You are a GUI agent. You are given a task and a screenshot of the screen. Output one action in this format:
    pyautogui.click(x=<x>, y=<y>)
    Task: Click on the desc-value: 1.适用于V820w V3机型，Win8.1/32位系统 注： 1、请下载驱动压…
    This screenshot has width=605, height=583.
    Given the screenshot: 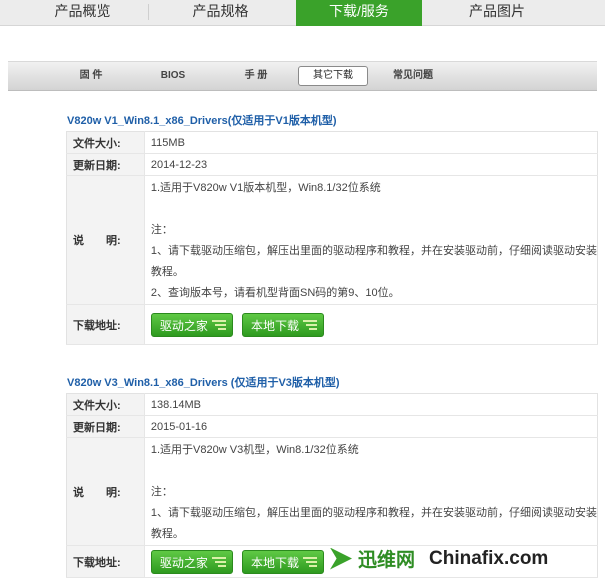 What is the action you would take?
    pyautogui.click(x=371, y=491)
    